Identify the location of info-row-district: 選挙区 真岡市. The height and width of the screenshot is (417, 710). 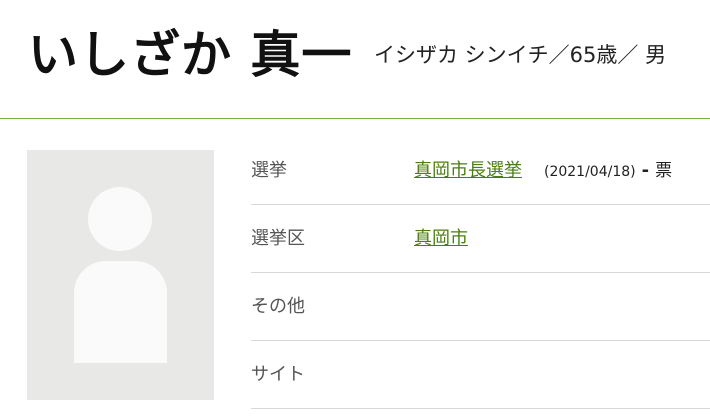
(480, 239).